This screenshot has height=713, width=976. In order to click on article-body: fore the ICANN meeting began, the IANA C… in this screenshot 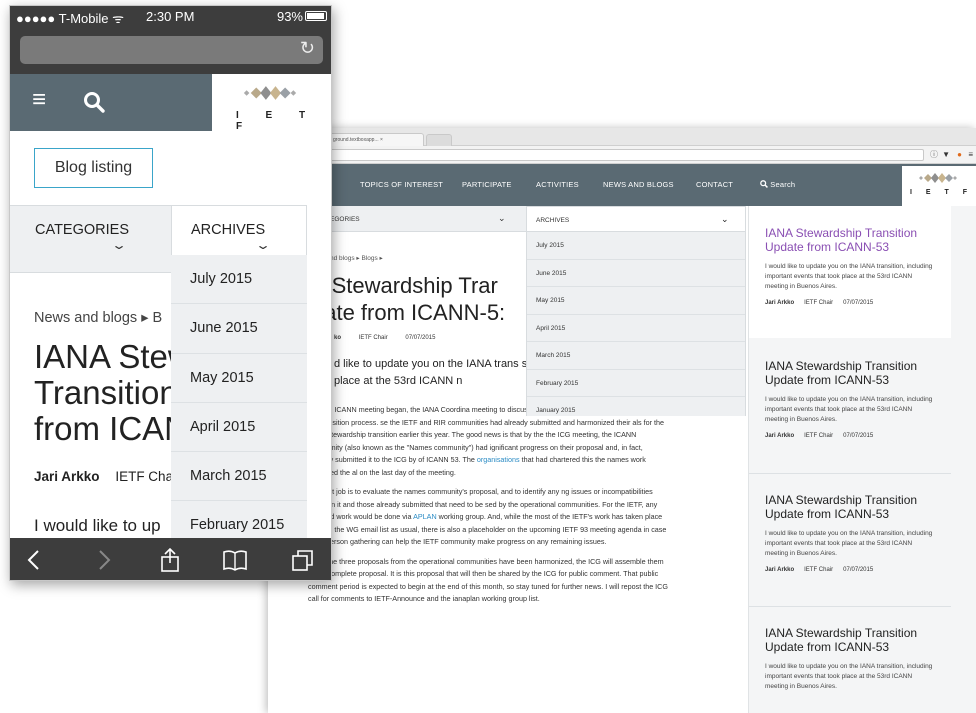, I will do `click(488, 508)`.